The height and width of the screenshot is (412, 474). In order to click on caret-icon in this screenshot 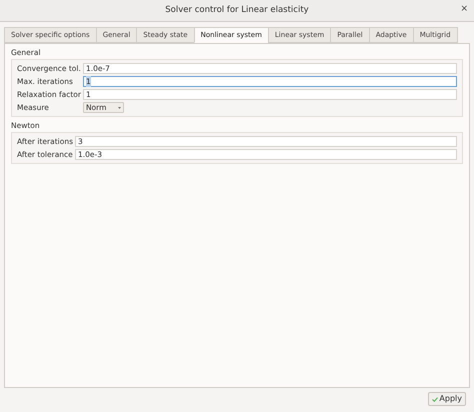, I will do `click(119, 107)`.